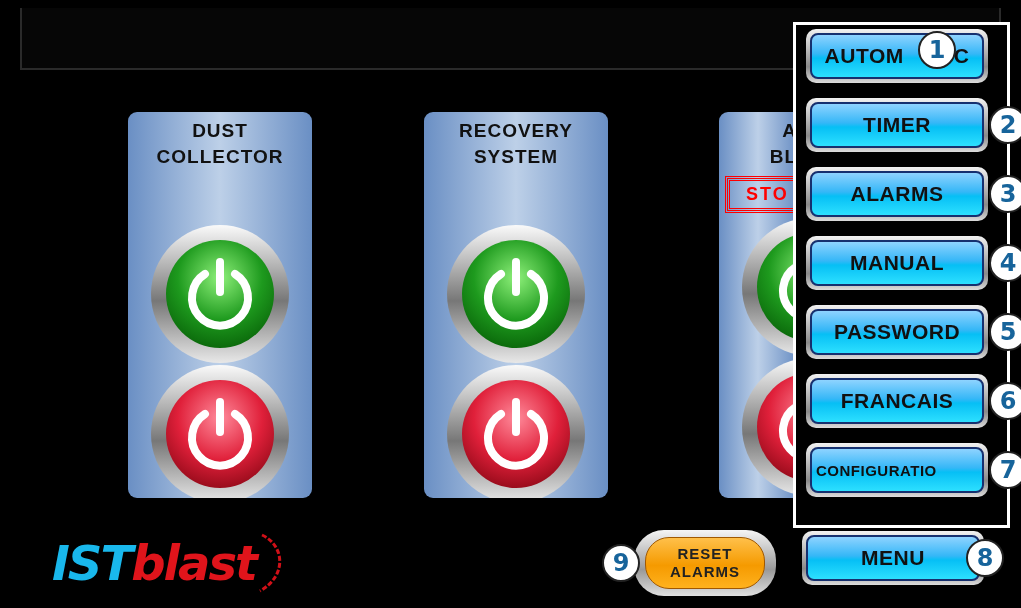  Describe the element at coordinates (1005, 401) in the screenshot. I see `callout-number: 6` at that location.